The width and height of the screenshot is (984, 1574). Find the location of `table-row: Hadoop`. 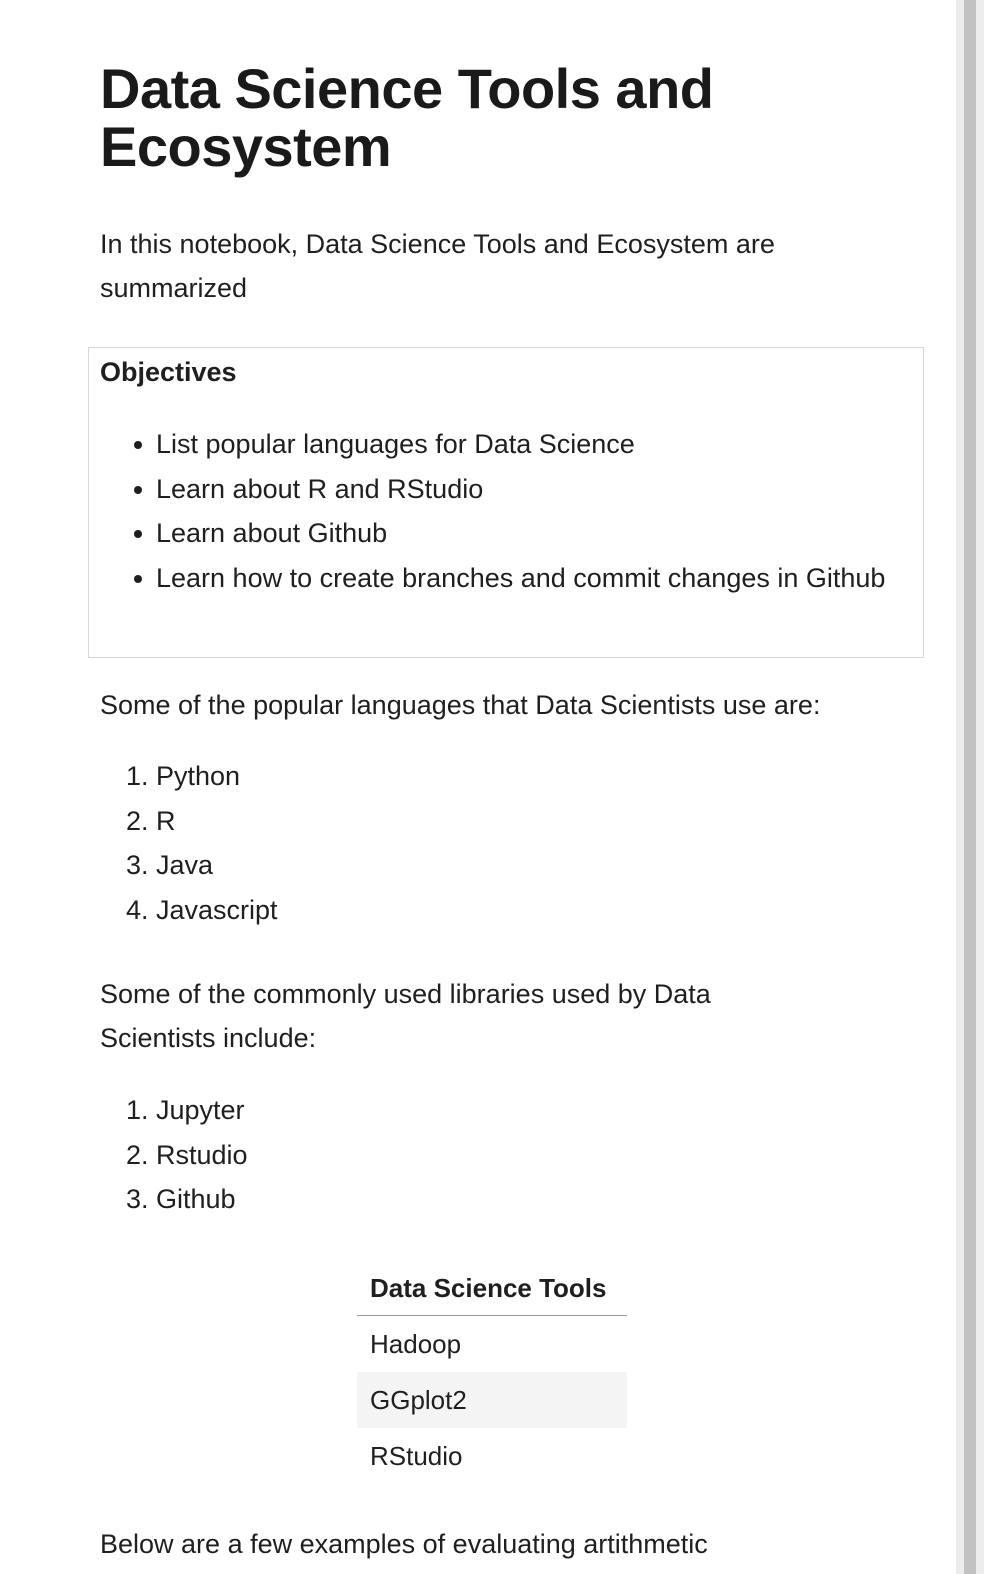

table-row: Hadoop is located at coordinates (492, 1344).